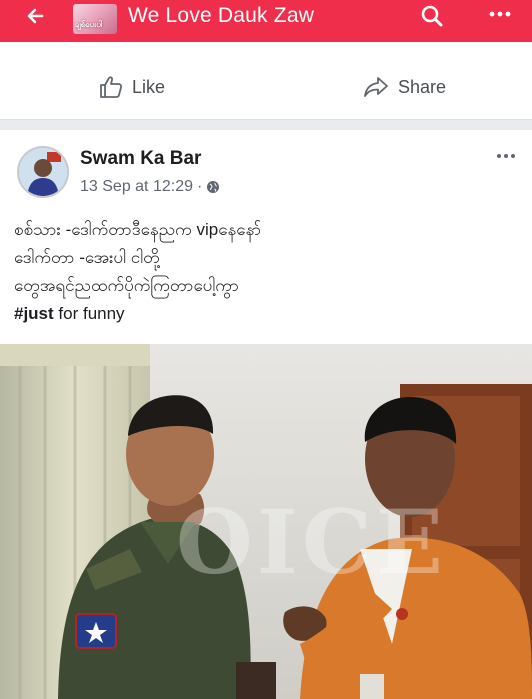  What do you see at coordinates (140, 159) in the screenshot?
I see `post-author-name: Swam Ka Bar` at bounding box center [140, 159].